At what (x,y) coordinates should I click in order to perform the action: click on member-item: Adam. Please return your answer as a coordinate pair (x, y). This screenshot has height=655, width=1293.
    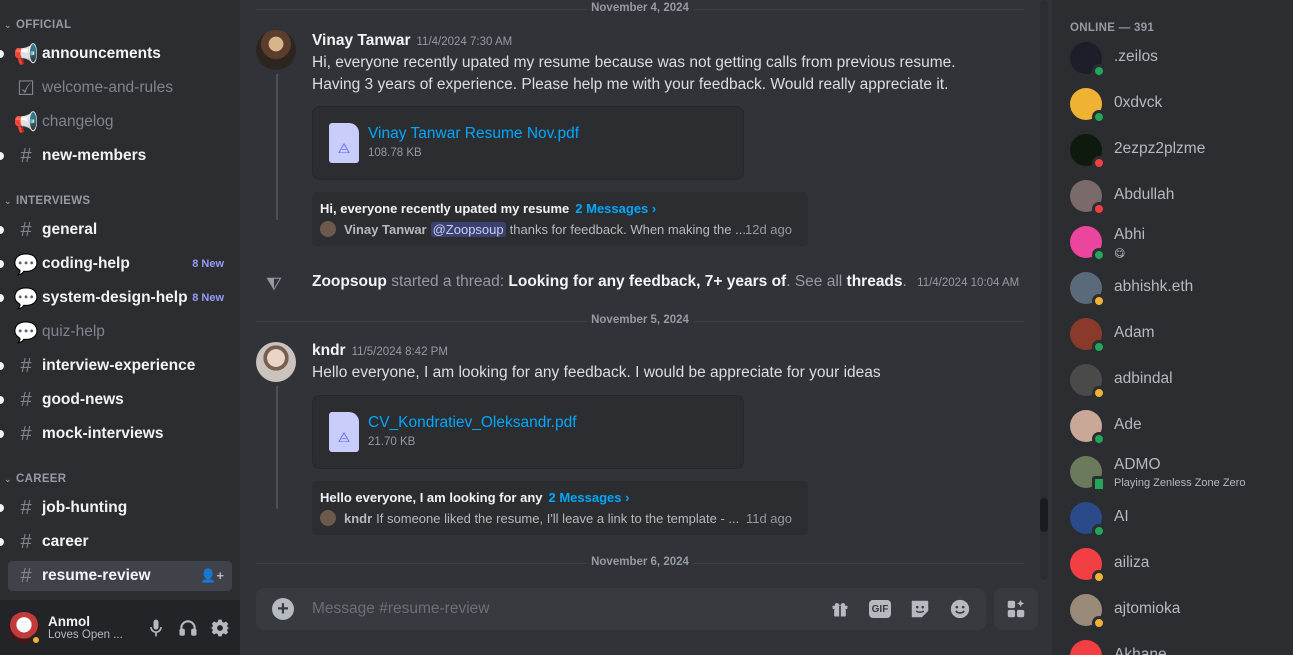
    Looking at the image, I should click on (1173, 334).